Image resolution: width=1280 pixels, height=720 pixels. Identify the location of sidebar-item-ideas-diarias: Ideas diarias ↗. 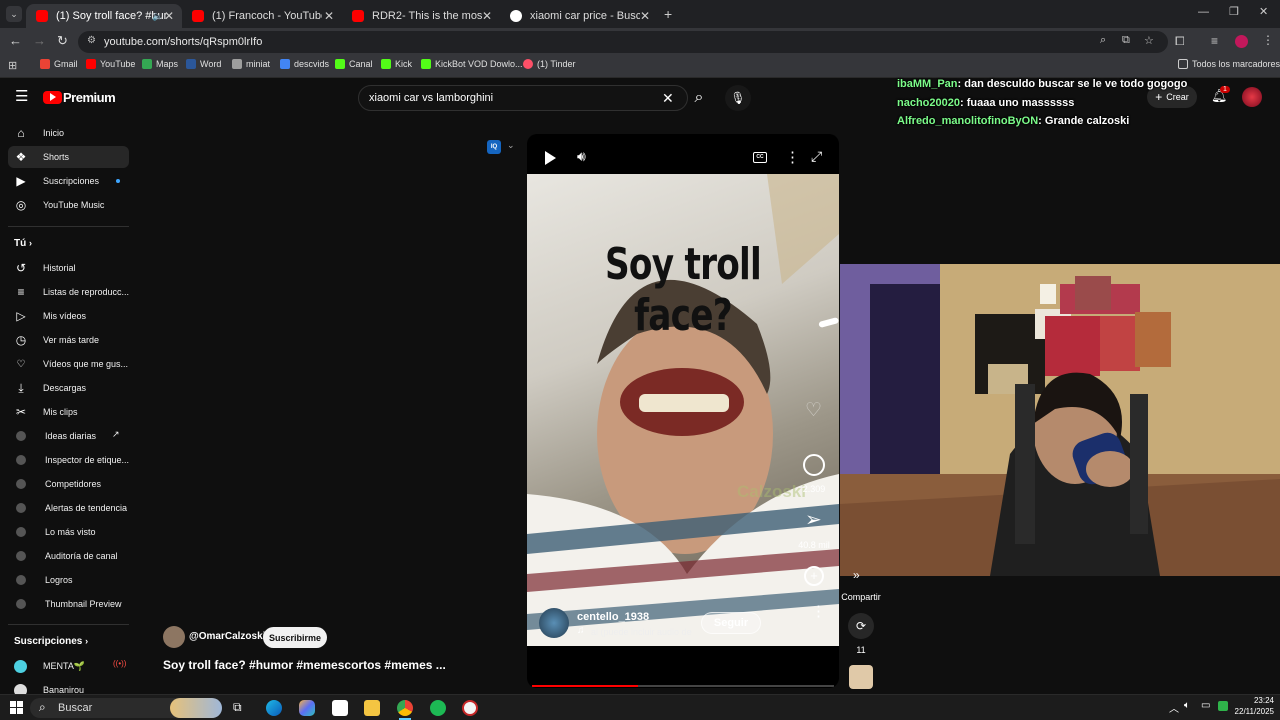
(68, 436).